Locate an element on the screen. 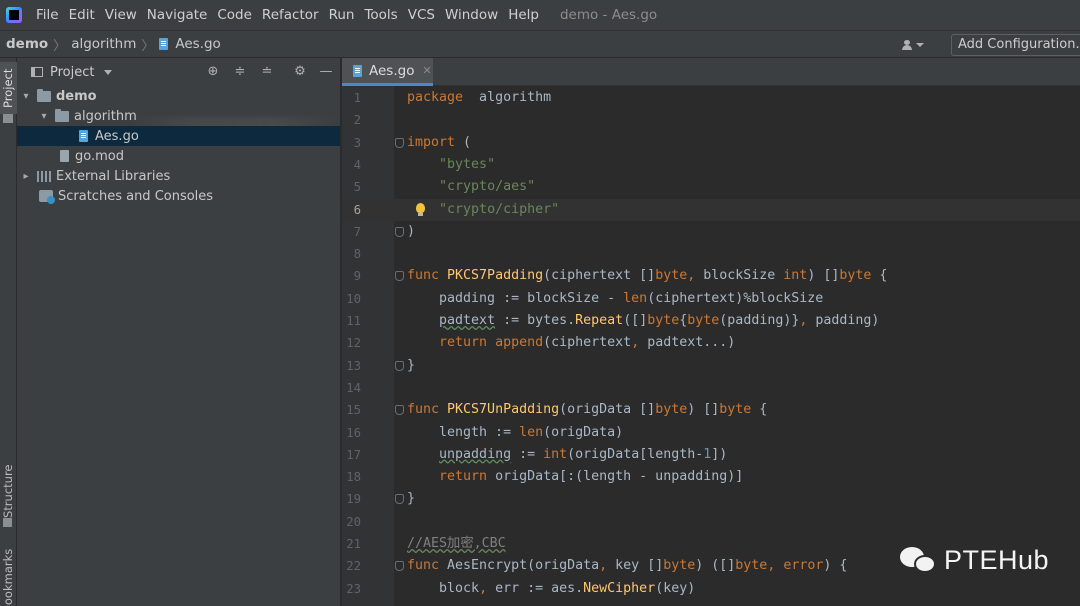 The image size is (1080, 606). menu-window: Window is located at coordinates (471, 15).